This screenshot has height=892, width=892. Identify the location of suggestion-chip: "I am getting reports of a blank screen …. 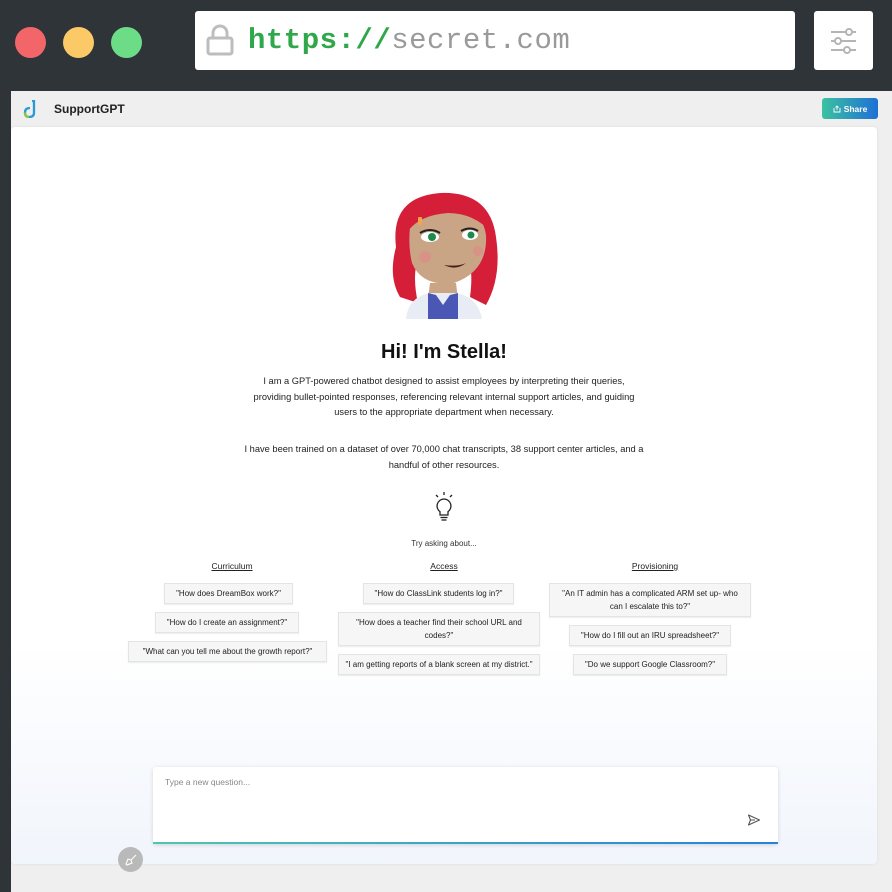
(439, 664).